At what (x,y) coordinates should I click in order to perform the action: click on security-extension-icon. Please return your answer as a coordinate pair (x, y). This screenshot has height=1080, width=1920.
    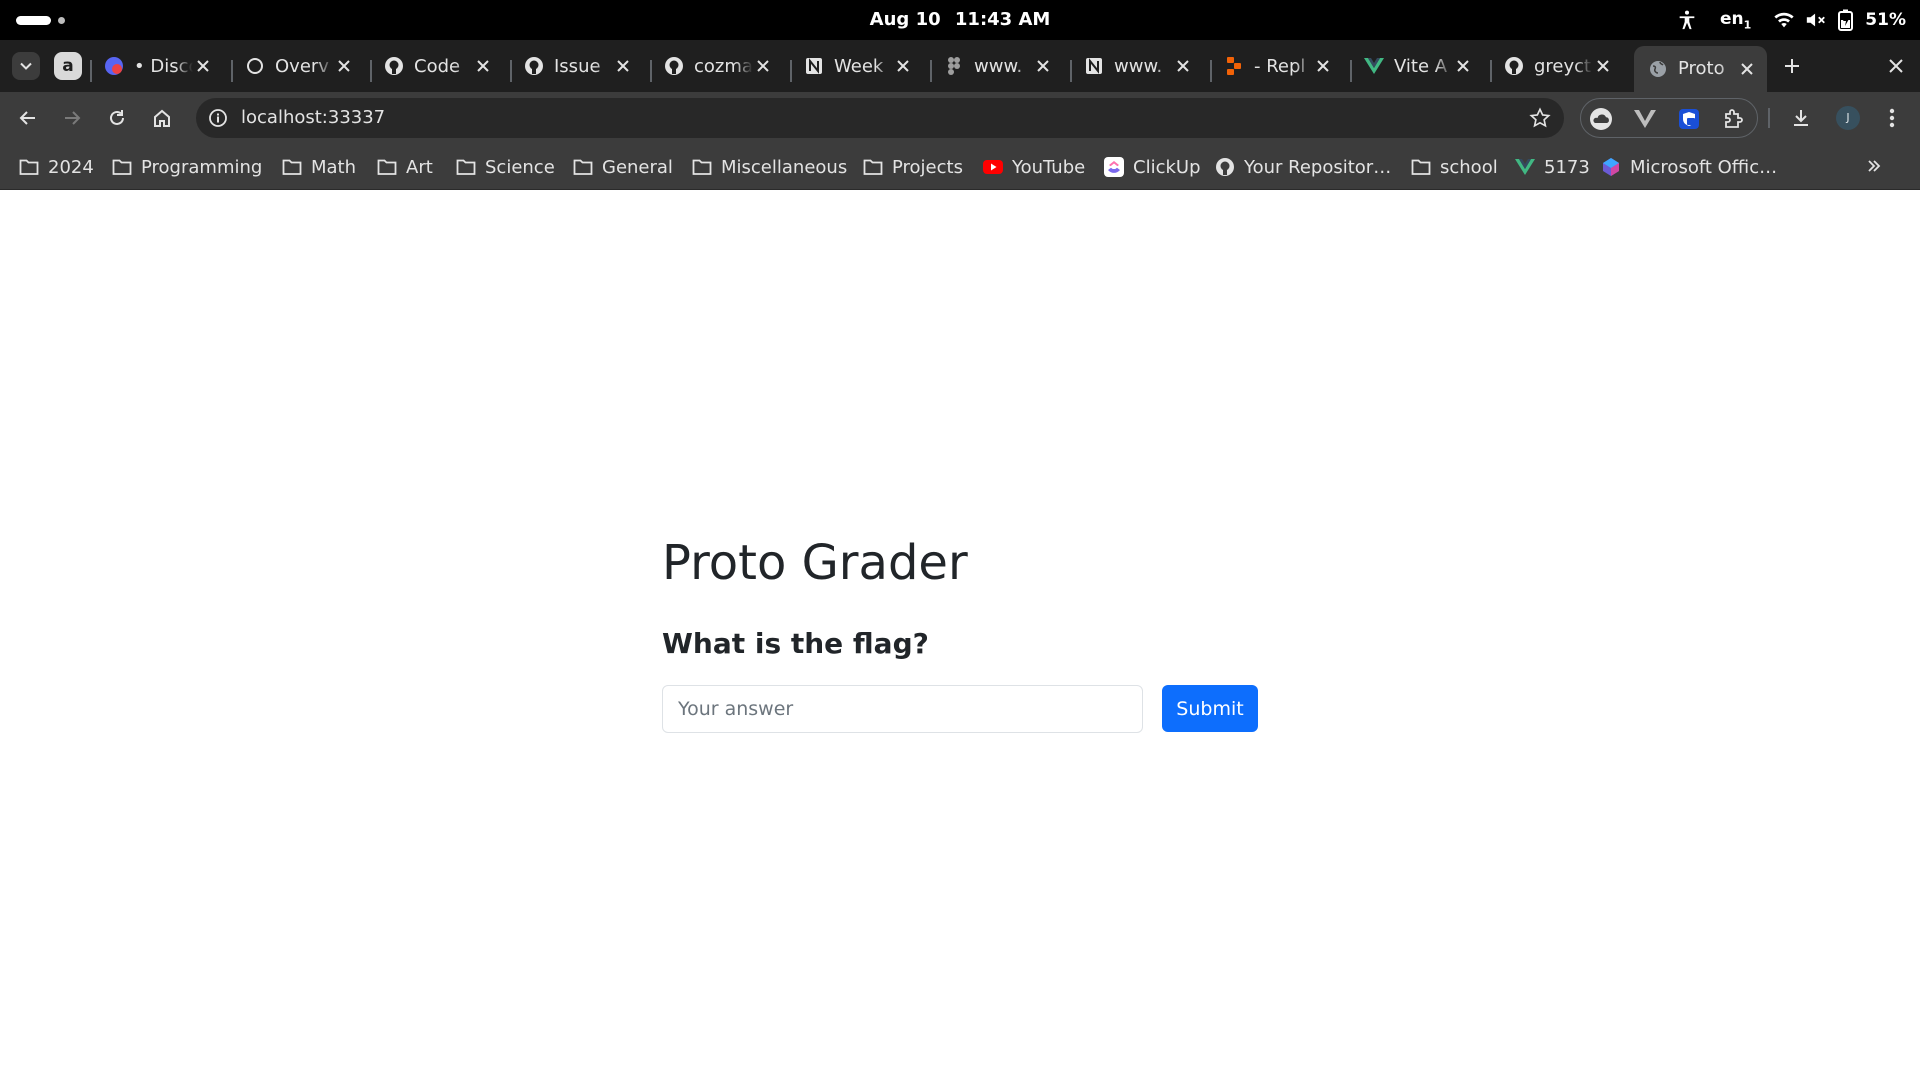
    Looking at the image, I should click on (1689, 119).